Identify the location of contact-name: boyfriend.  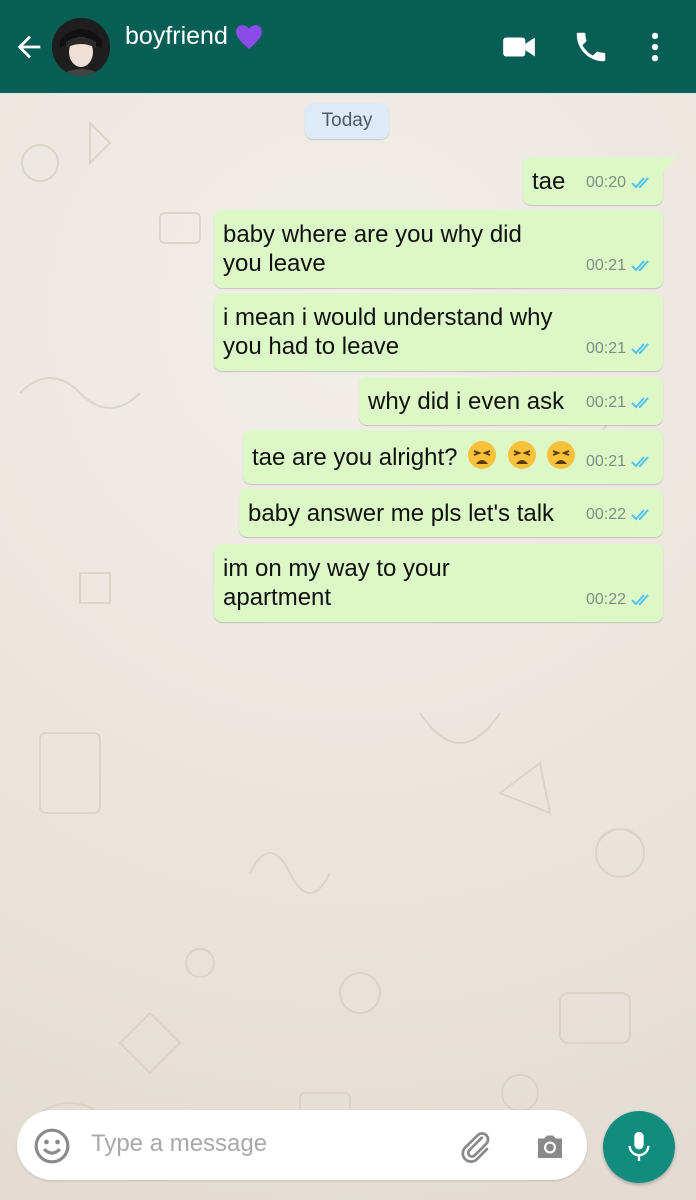
(176, 36).